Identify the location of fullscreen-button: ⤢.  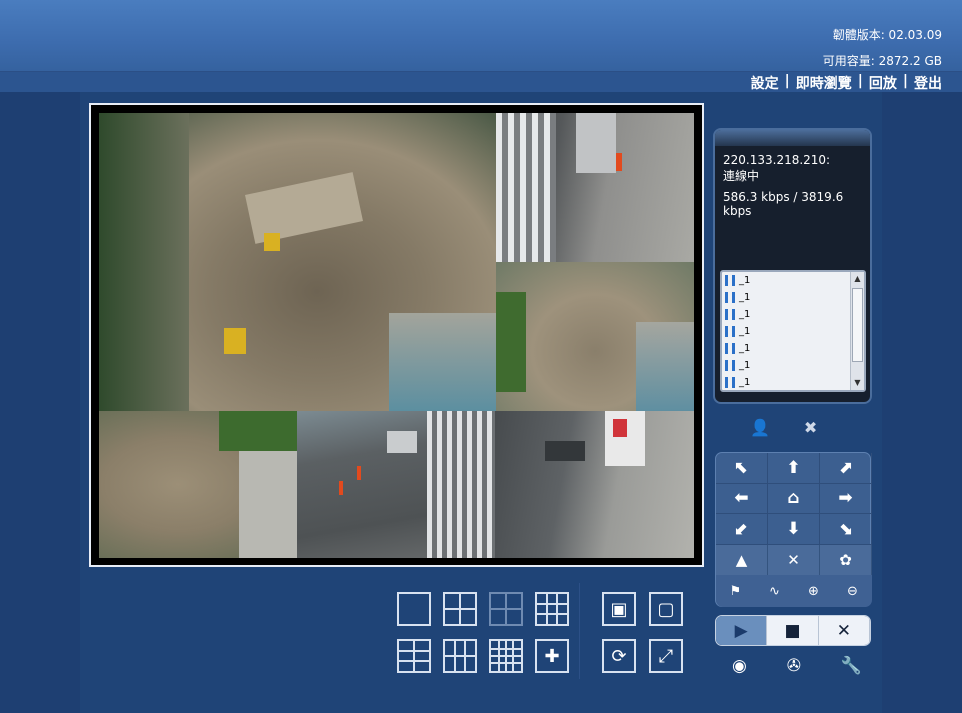
(666, 656).